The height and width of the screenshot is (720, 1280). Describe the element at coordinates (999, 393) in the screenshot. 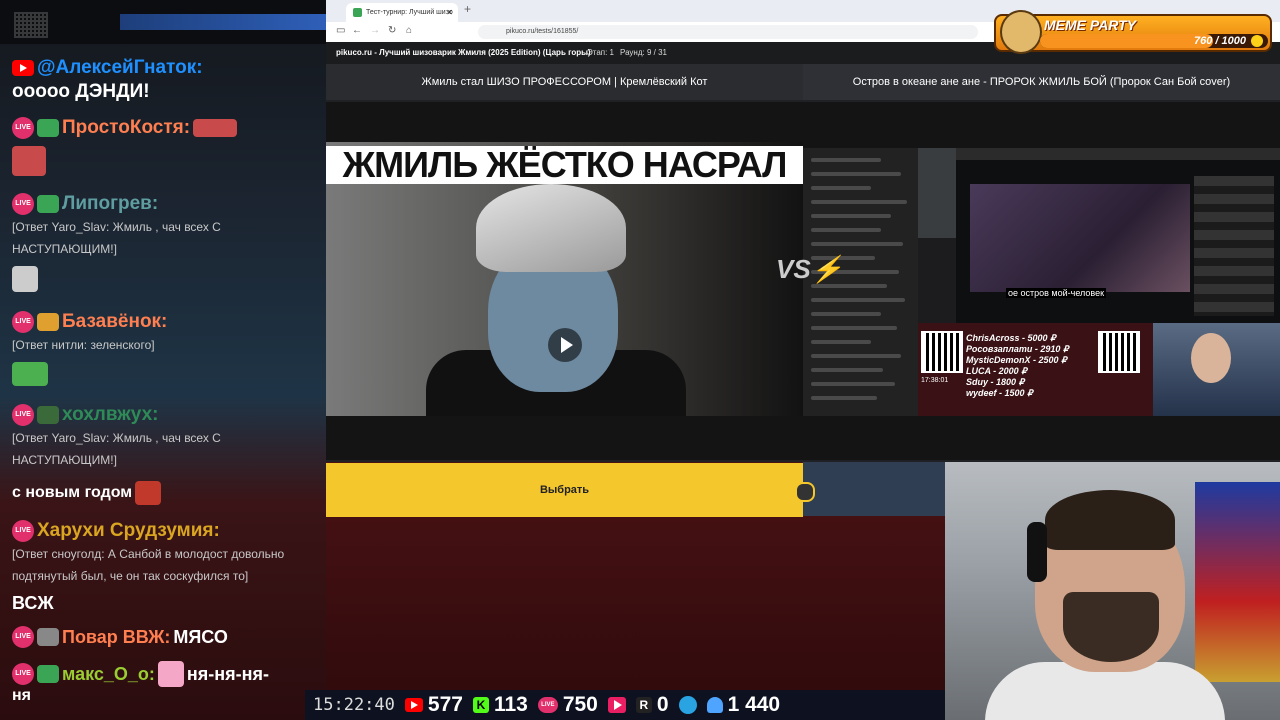

I see `donation-entry: wydeef - 1500 ₽` at that location.